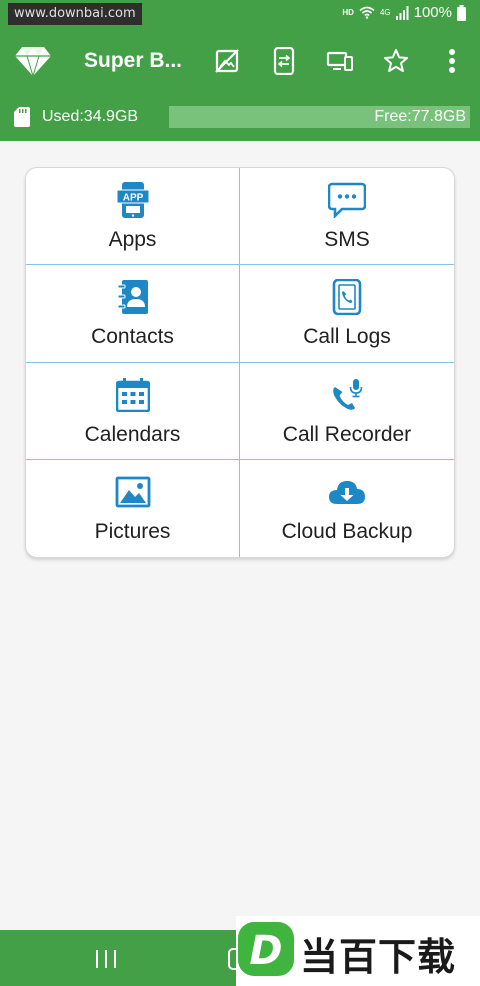 This screenshot has width=480, height=986. Describe the element at coordinates (347, 395) in the screenshot. I see `call-recorder-icon` at that location.